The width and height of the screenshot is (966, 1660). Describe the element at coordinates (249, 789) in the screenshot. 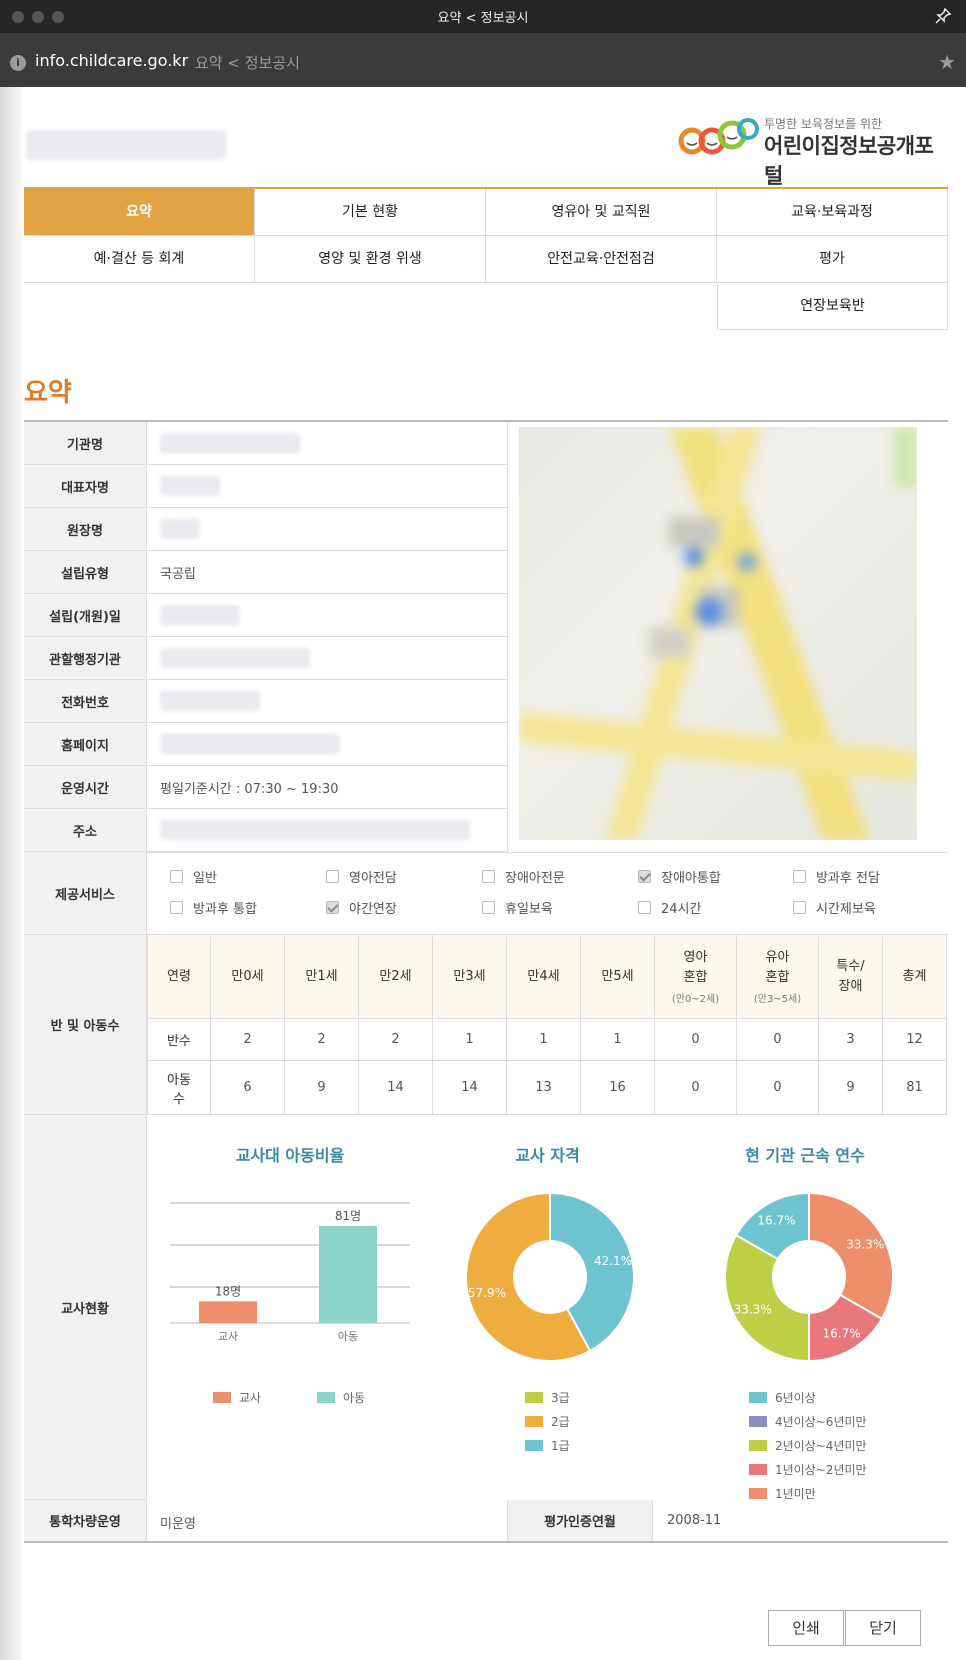

I see `summary-value-text: 평일기준시간 : 07:30 ~ 19:30` at that location.